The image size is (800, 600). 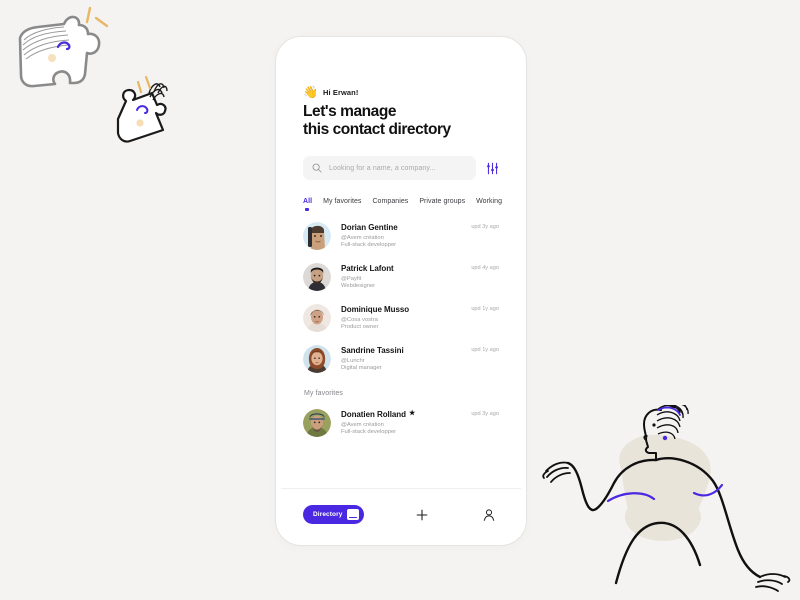 What do you see at coordinates (442, 204) in the screenshot?
I see `tab-private-groups: Private groups` at bounding box center [442, 204].